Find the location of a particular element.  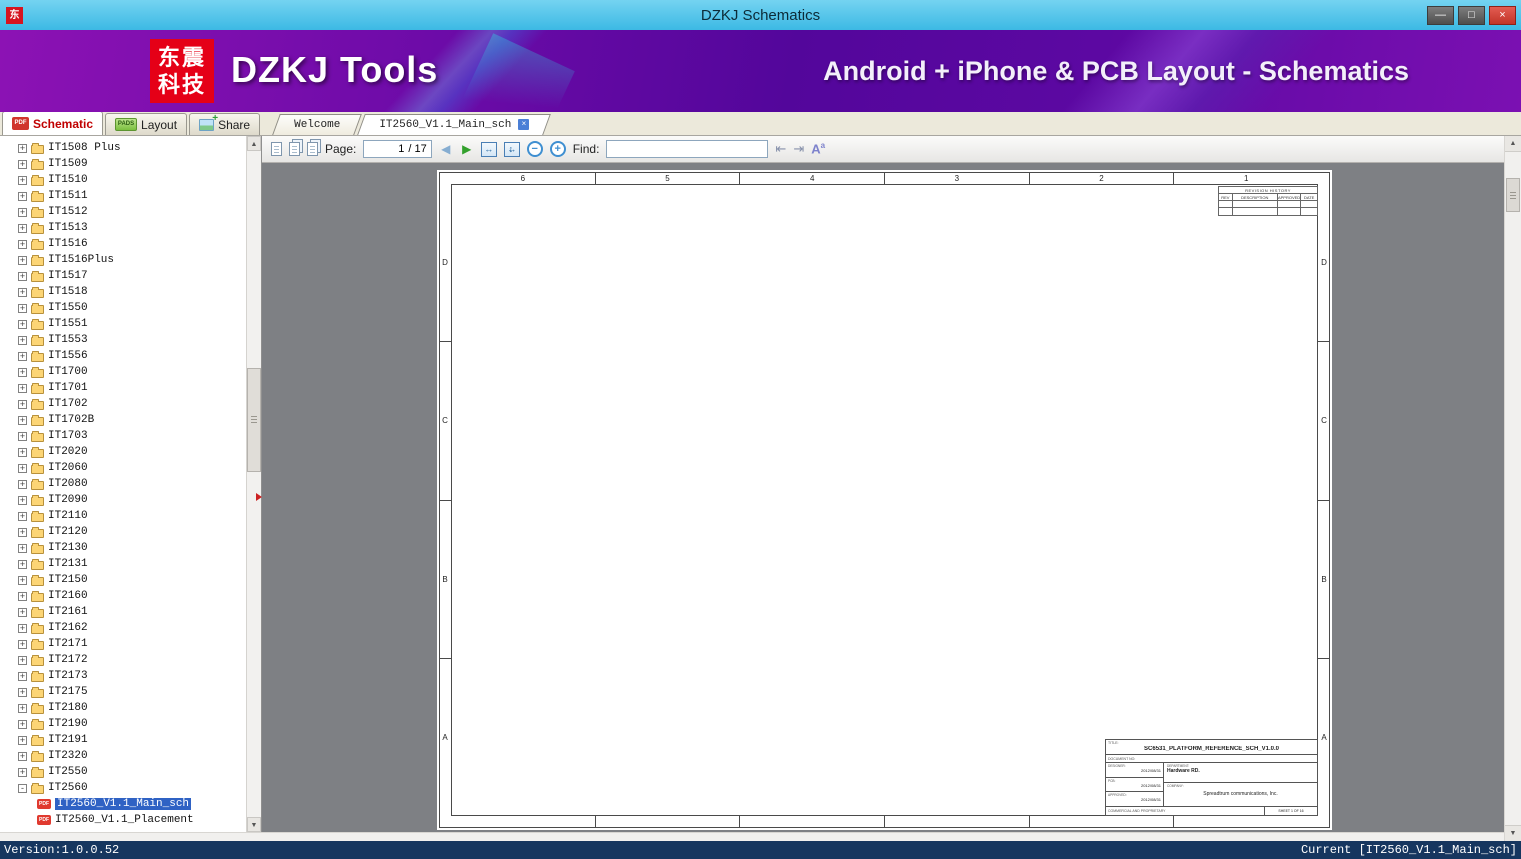

tree-item: + IT1516Plus is located at coordinates (123, 260).